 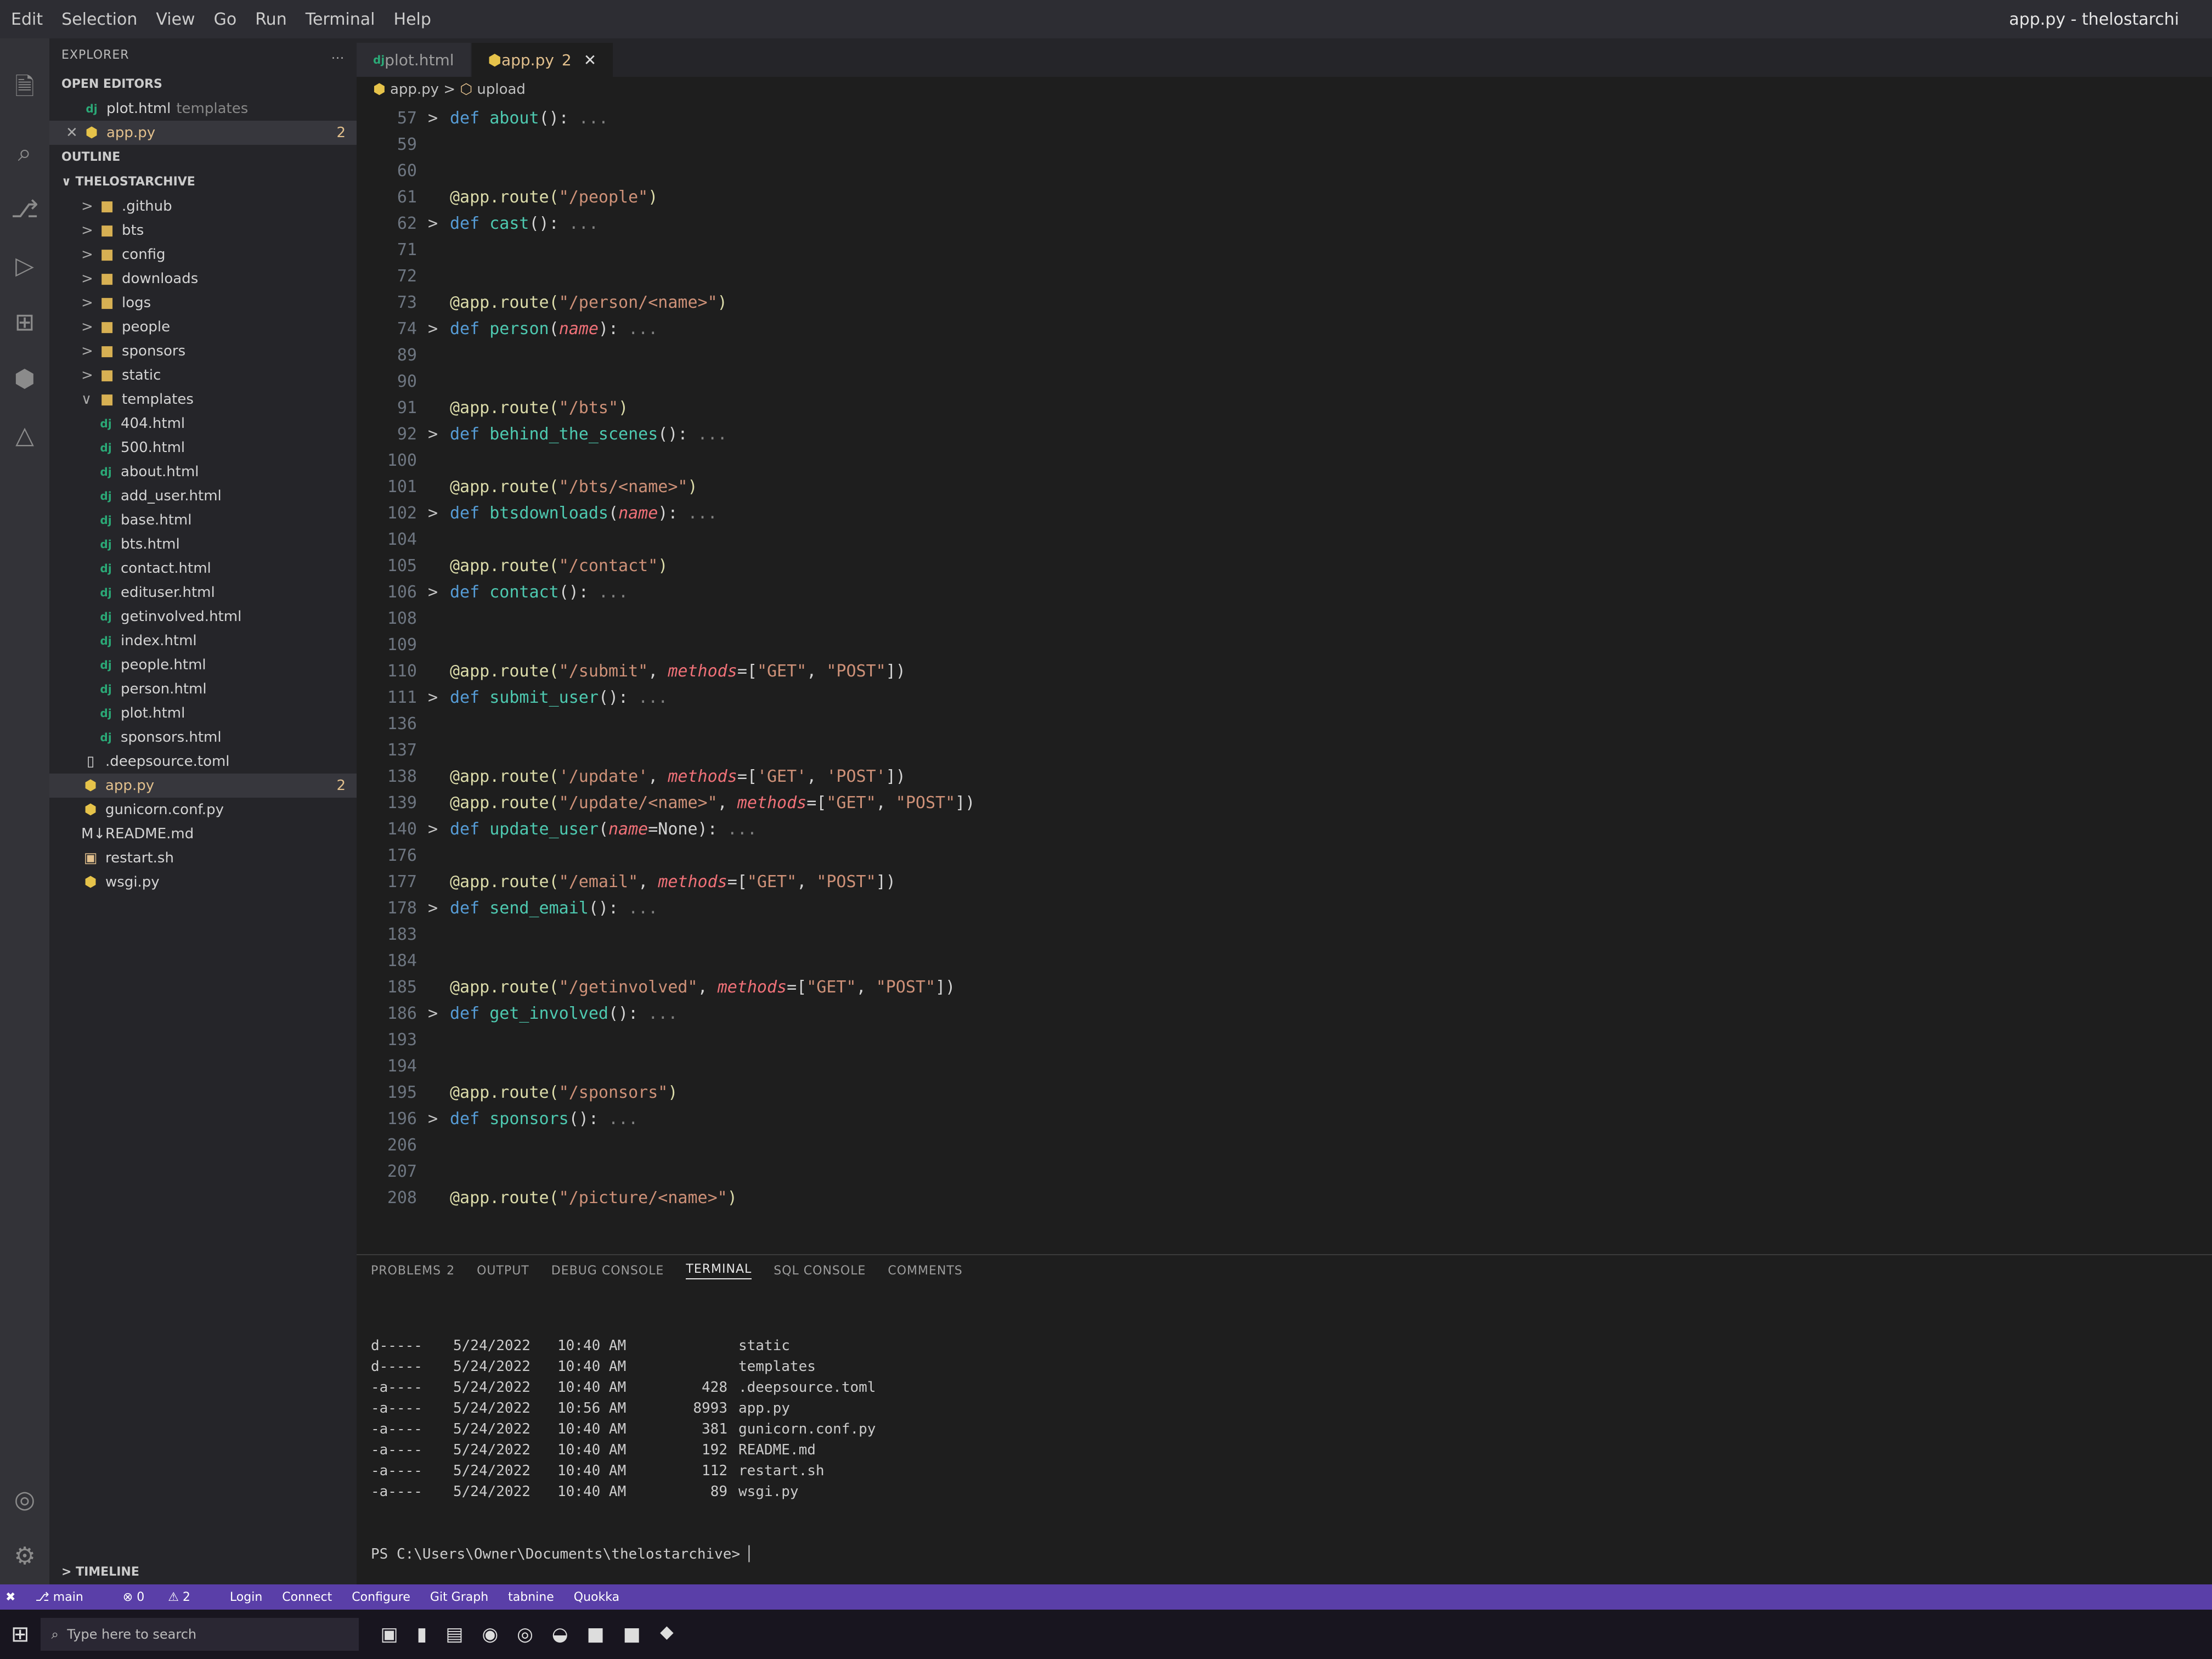 I want to click on breadcrumb-file: app.py, so click(x=415, y=90).